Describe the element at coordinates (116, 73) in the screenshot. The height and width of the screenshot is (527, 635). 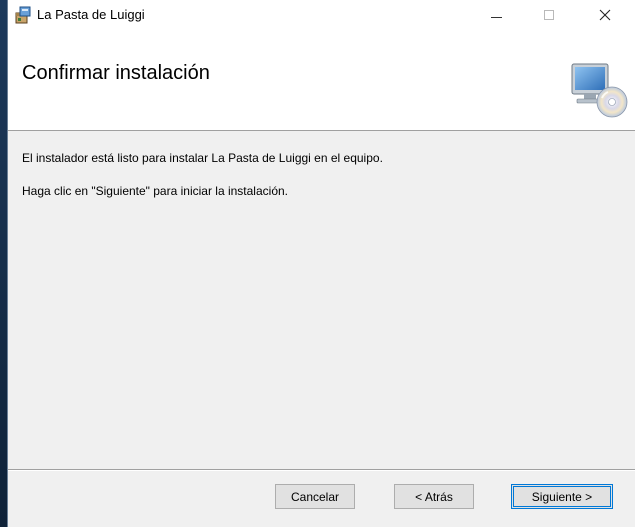
I see `page-title: Confirmar instalación` at that location.